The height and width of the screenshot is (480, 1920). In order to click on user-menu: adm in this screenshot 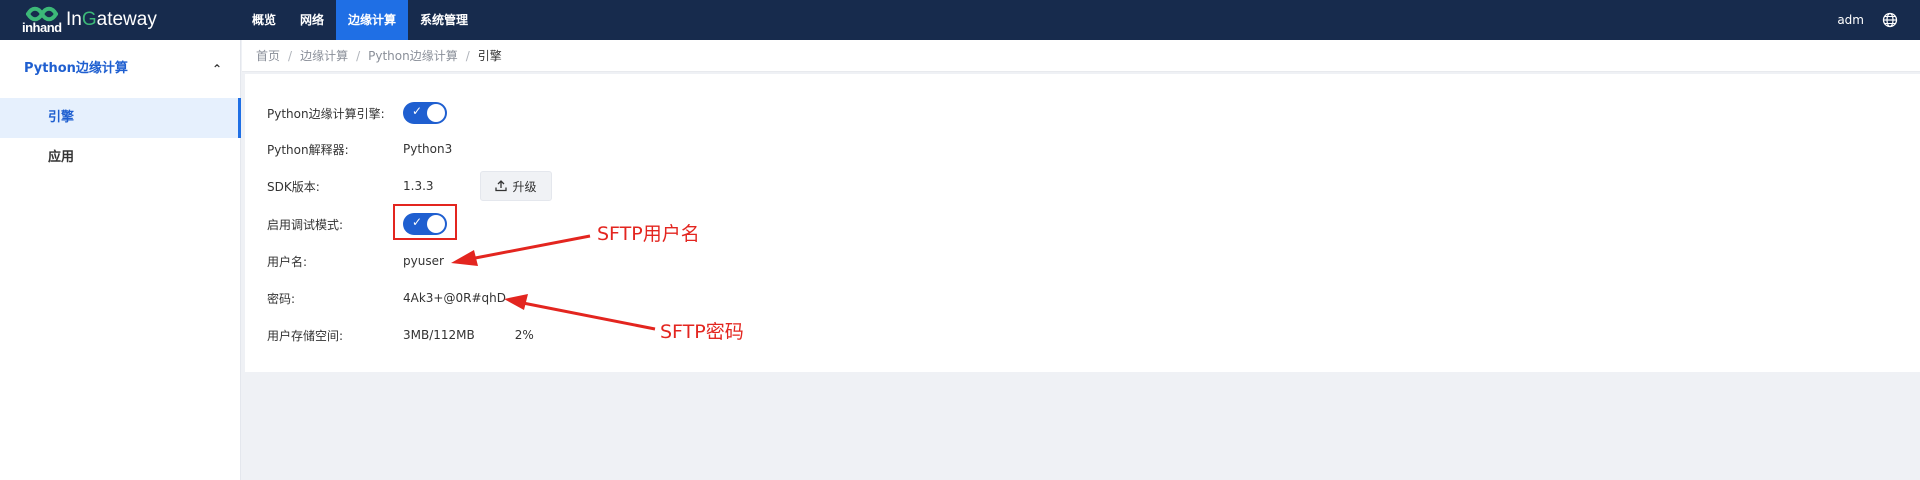, I will do `click(1850, 20)`.